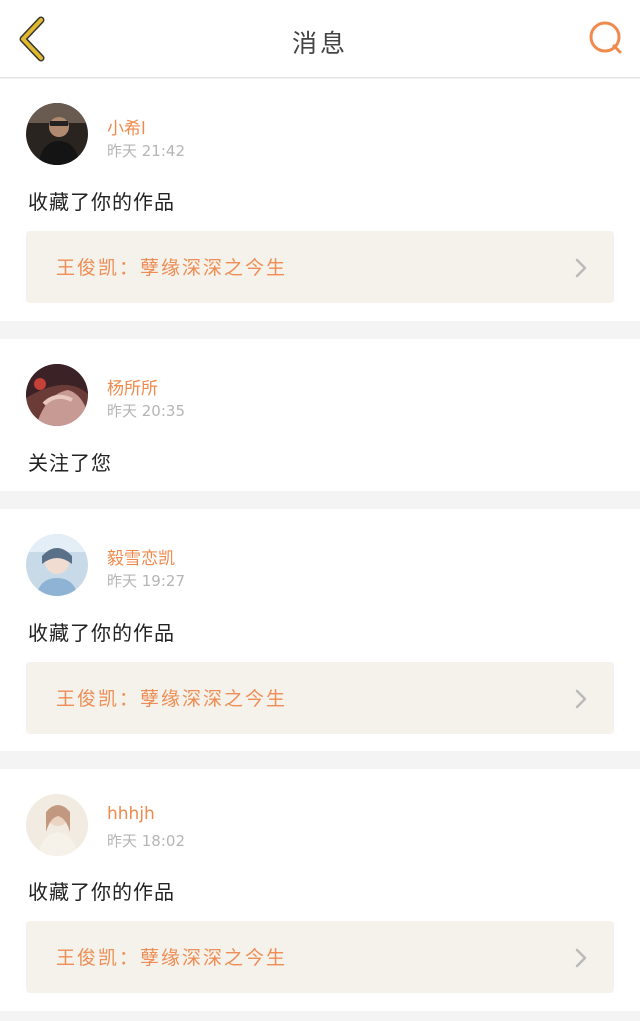 The width and height of the screenshot is (640, 1021). What do you see at coordinates (146, 151) in the screenshot?
I see `timestamp: 昨天 21:42` at bounding box center [146, 151].